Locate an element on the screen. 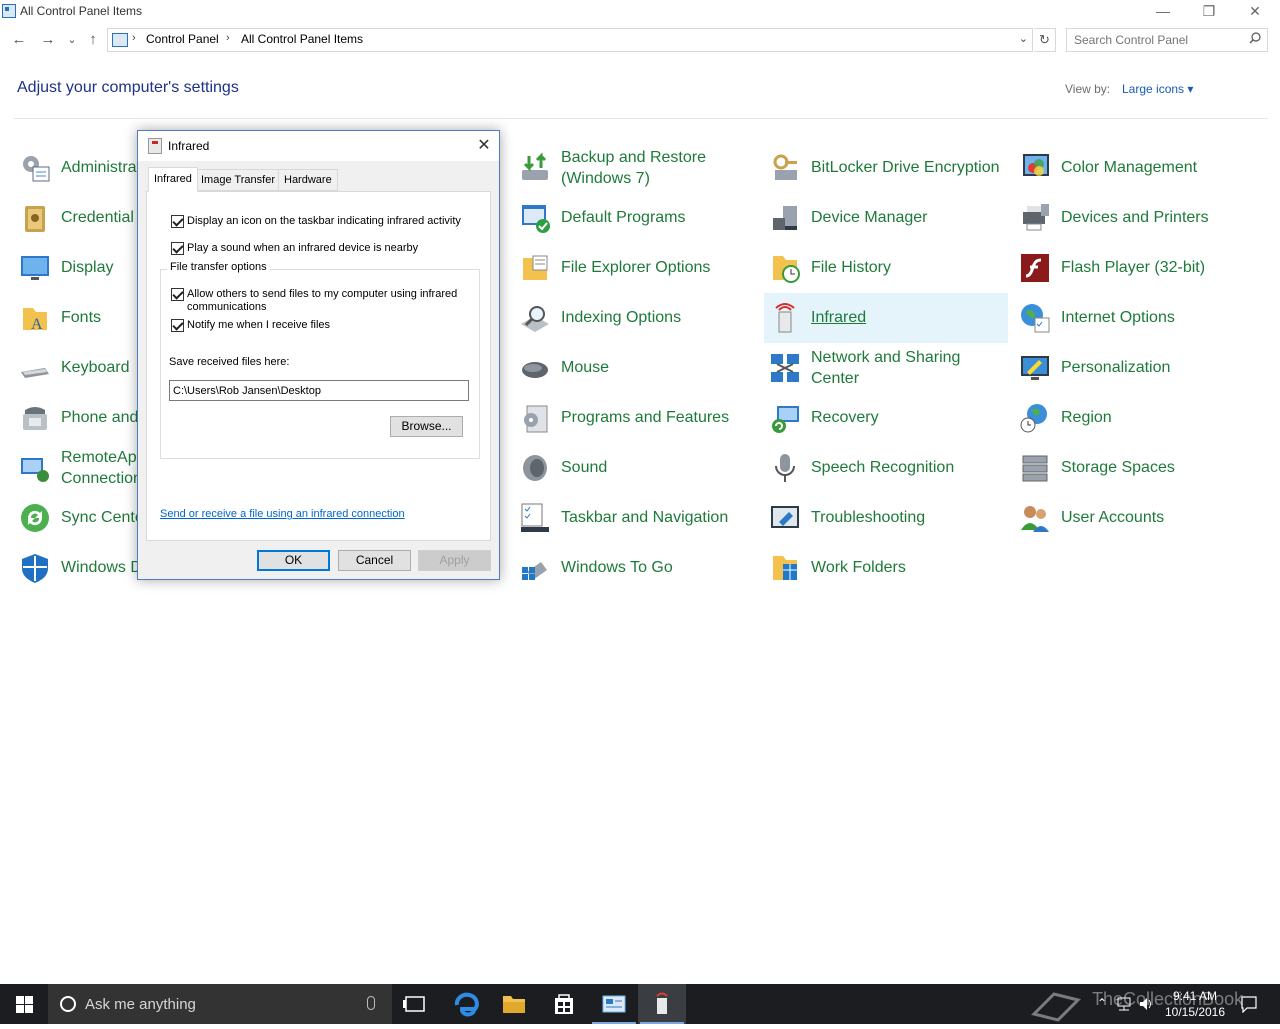 This screenshot has width=1280, height=1029. item-bitlocker: BitLocker Drive Encryption is located at coordinates (886, 168).